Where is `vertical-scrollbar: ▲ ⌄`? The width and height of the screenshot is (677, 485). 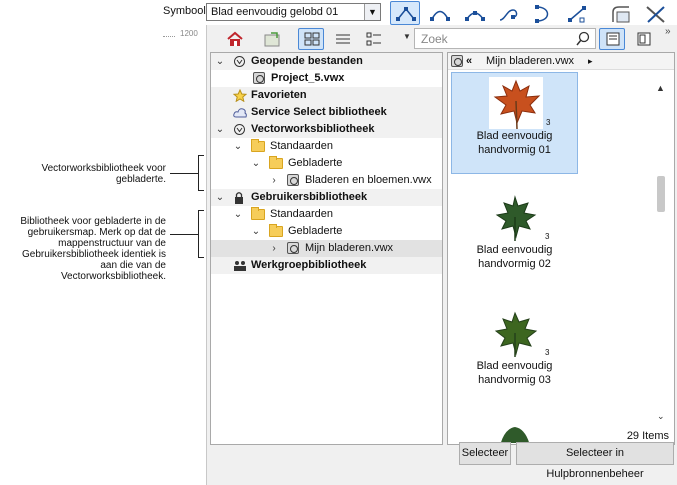 vertical-scrollbar: ▲ ⌄ is located at coordinates (662, 247).